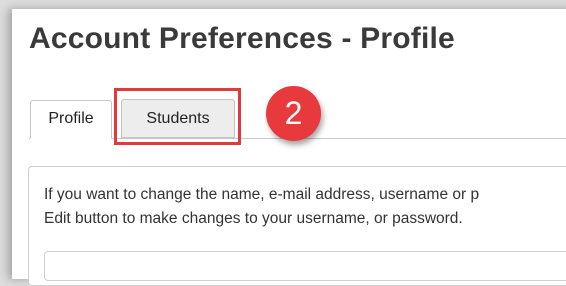  I want to click on page-title: Account Preferences - Profile, so click(242, 38).